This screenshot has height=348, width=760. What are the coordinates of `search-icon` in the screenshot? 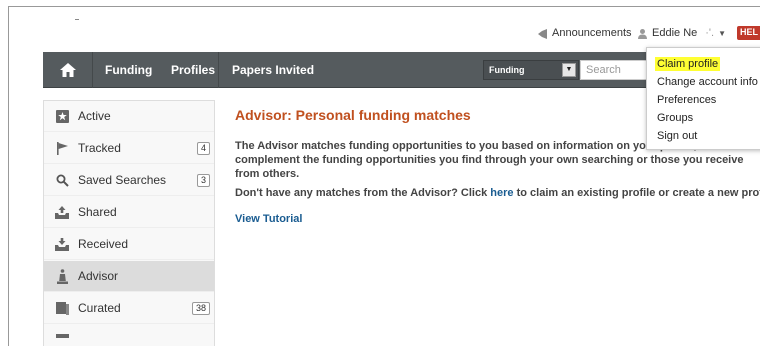 It's located at (62, 180).